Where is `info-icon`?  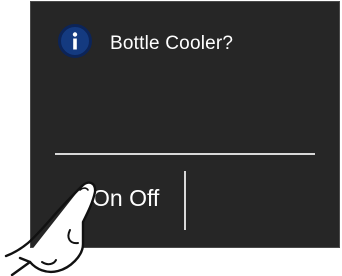 info-icon is located at coordinates (75, 41).